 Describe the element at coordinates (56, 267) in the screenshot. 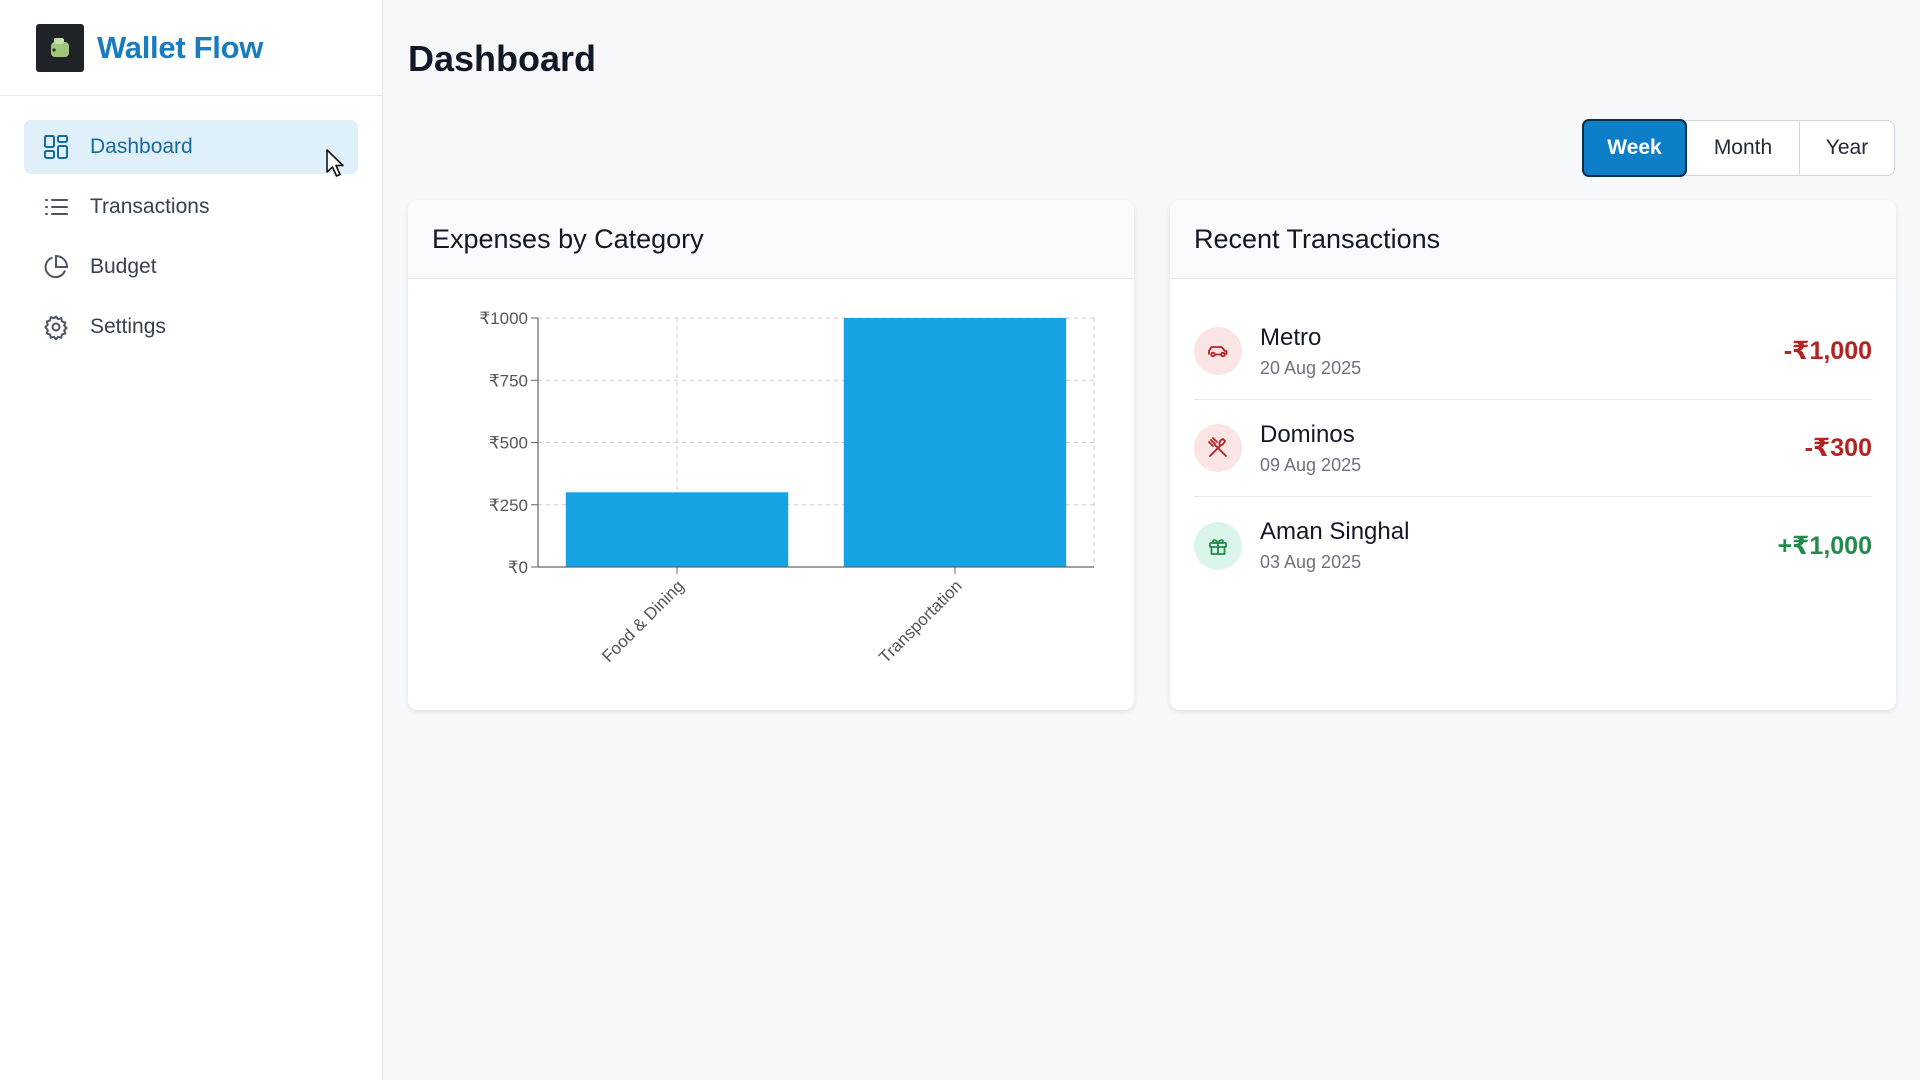

I see `pie-chart-icon` at that location.